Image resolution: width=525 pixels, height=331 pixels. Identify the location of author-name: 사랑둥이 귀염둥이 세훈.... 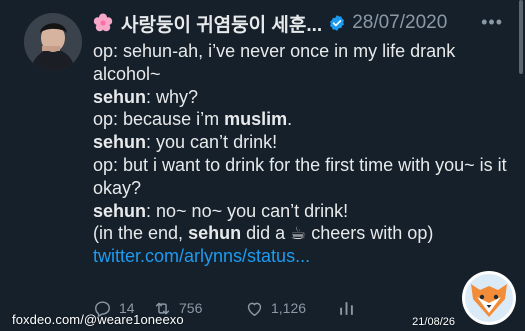
(221, 23).